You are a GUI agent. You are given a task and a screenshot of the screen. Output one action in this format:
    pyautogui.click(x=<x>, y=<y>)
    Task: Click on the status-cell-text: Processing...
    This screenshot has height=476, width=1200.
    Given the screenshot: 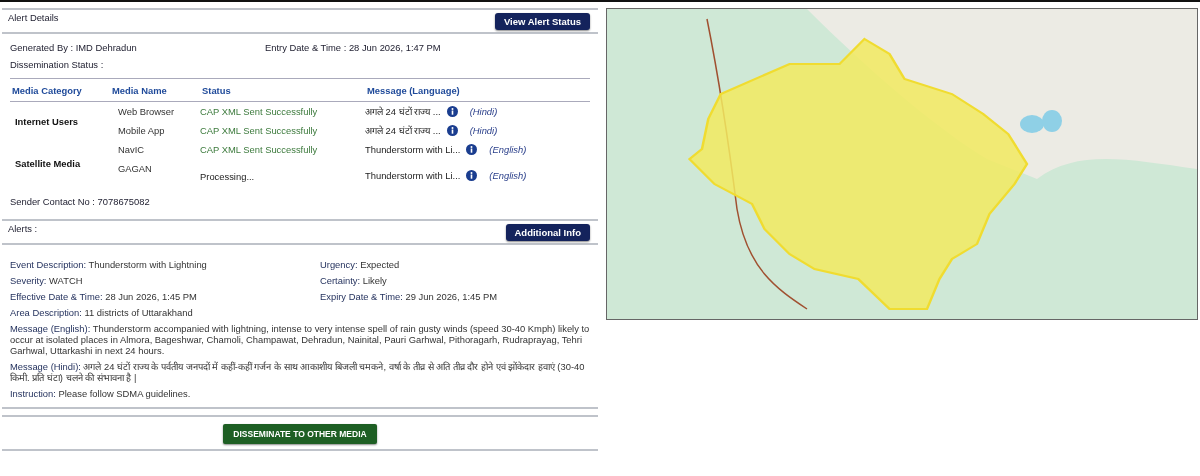 What is the action you would take?
    pyautogui.click(x=228, y=177)
    